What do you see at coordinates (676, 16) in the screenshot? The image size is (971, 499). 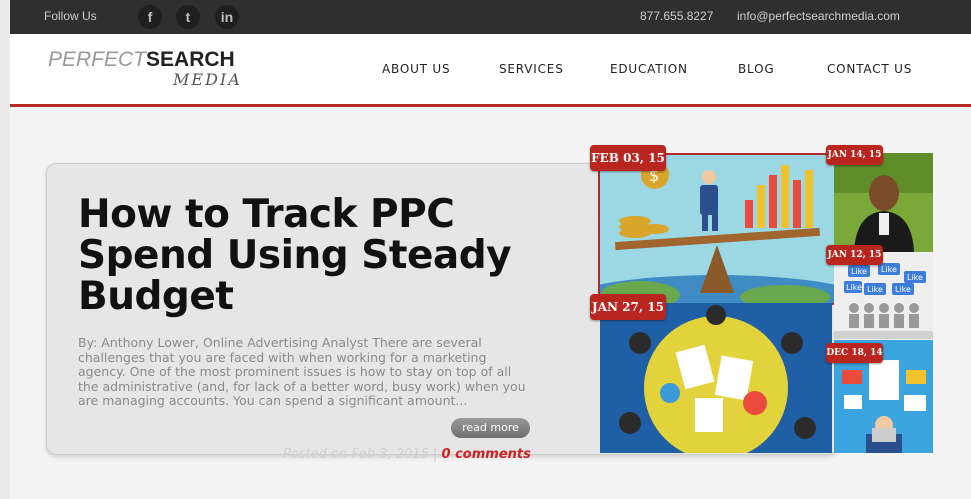 I see `phone-number: 877.655.8227` at bounding box center [676, 16].